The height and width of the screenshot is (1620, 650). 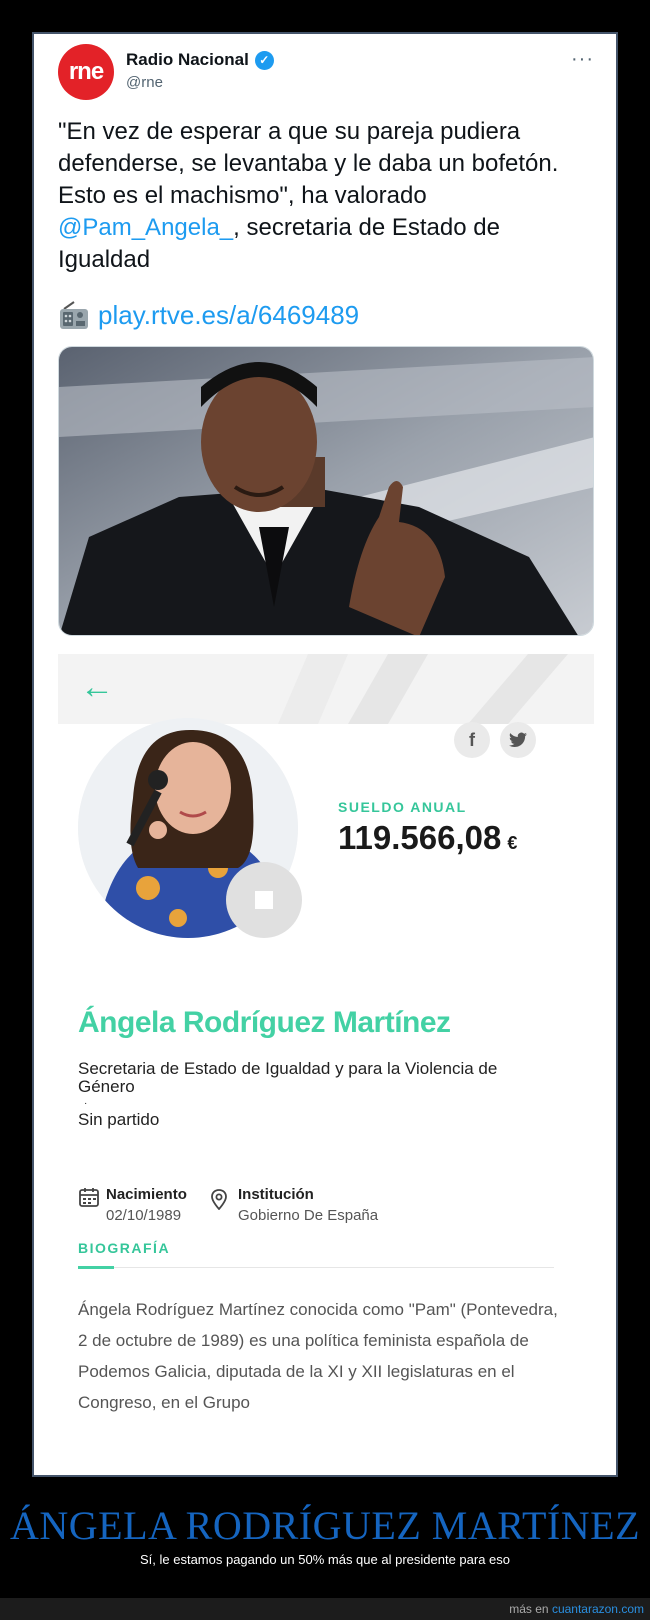 What do you see at coordinates (97, 687) in the screenshot?
I see `back-arrow-icon: ←` at bounding box center [97, 687].